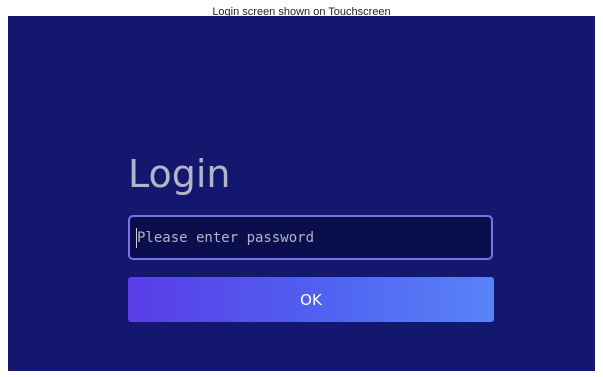  I want to click on password-field, so click(310, 237).